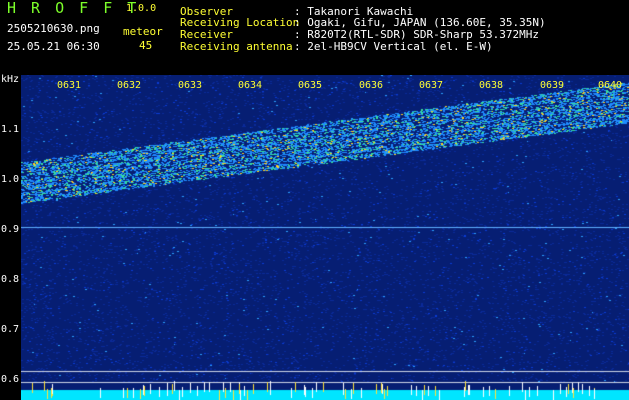 The height and width of the screenshot is (400, 629). Describe the element at coordinates (393, 46) in the screenshot. I see `antenna-value: : 2el-HB9CV Vertical (el. E-W)` at that location.